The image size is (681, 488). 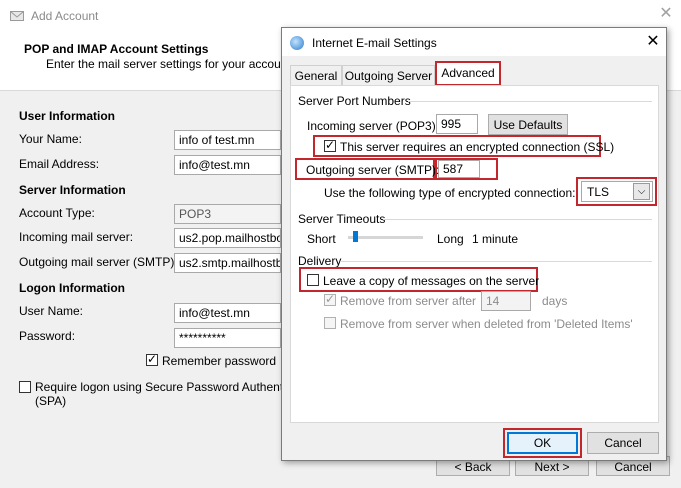 I want to click on outgoing-server-label: Outgoing mail server (SMTP):, so click(x=98, y=262).